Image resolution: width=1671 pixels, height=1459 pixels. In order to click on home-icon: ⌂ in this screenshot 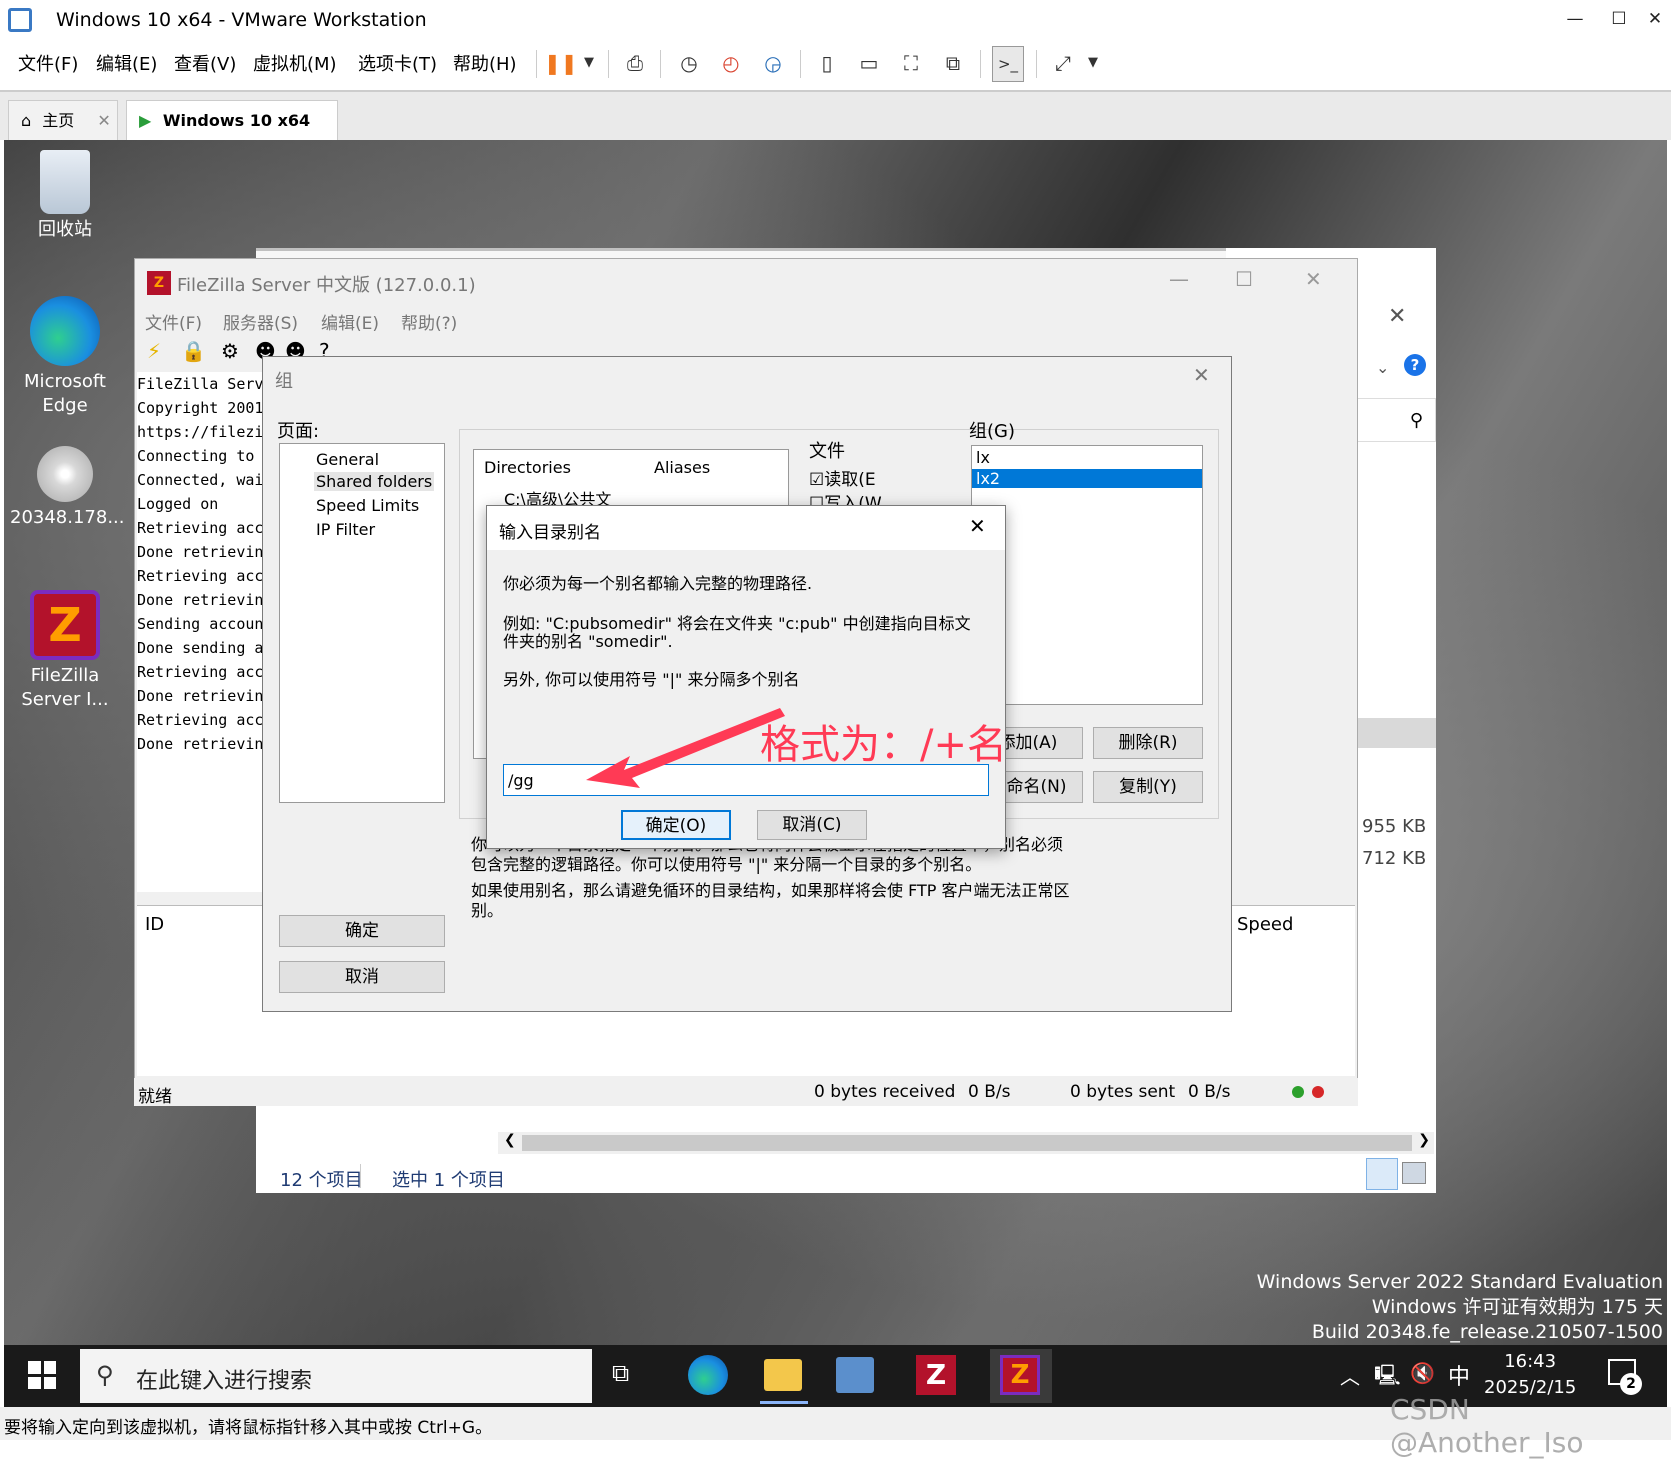, I will do `click(26, 120)`.